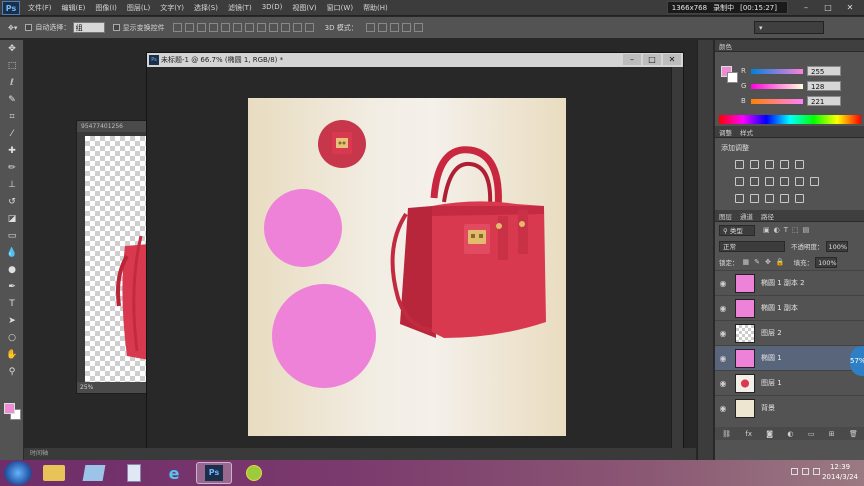 Image resolution: width=864 pixels, height=486 pixels. What do you see at coordinates (206, 8) in the screenshot?
I see `menu-select: 选择(S)` at bounding box center [206, 8].